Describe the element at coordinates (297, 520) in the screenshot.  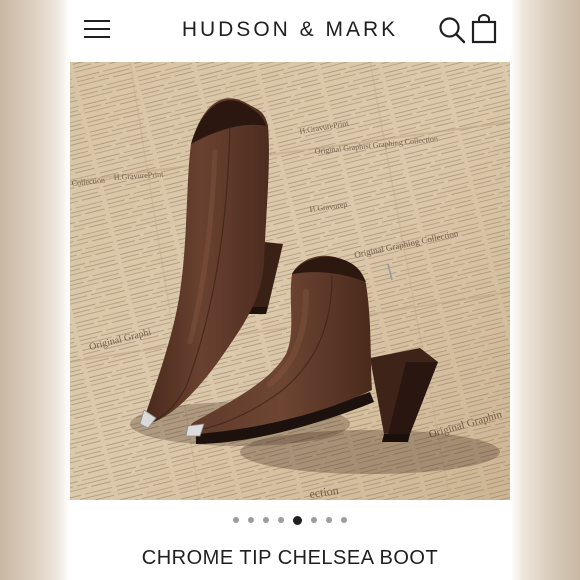
I see `carousel-dot-active` at that location.